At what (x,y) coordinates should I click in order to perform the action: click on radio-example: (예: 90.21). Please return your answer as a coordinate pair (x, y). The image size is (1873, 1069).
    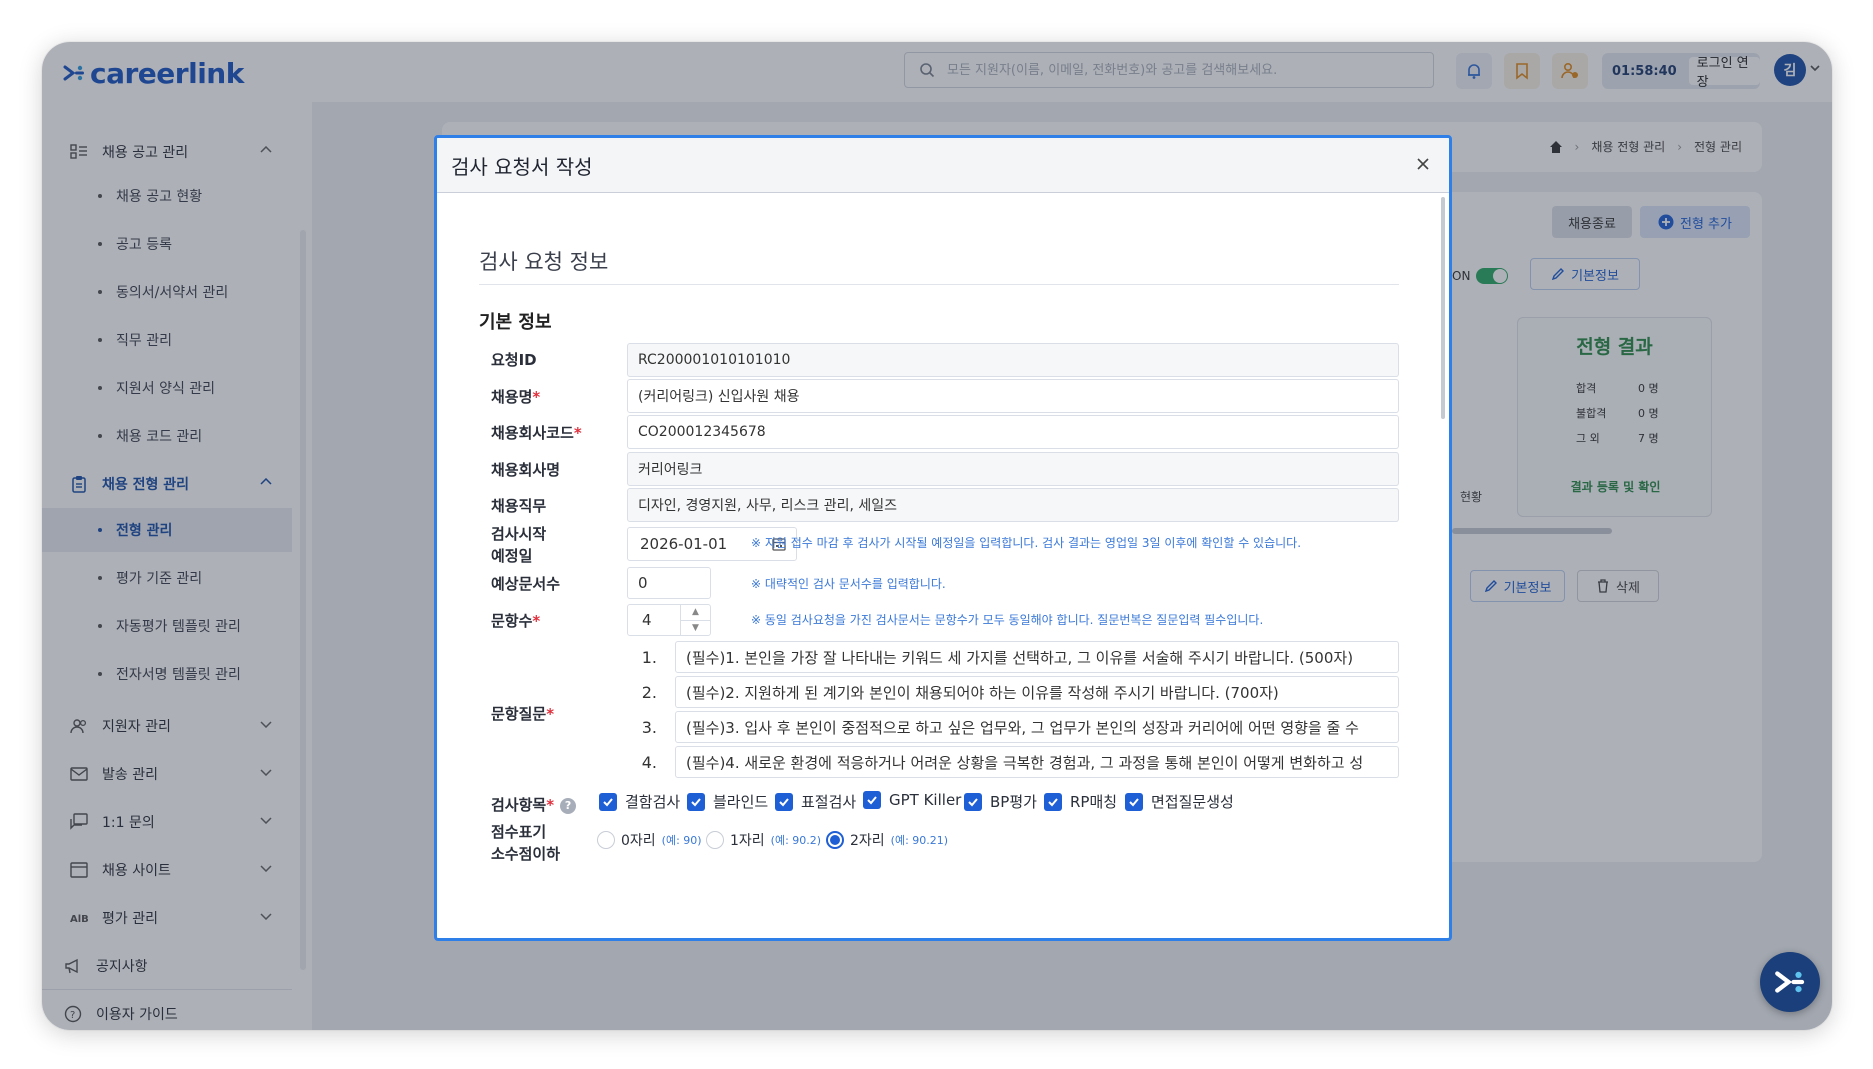
    Looking at the image, I should click on (919, 840).